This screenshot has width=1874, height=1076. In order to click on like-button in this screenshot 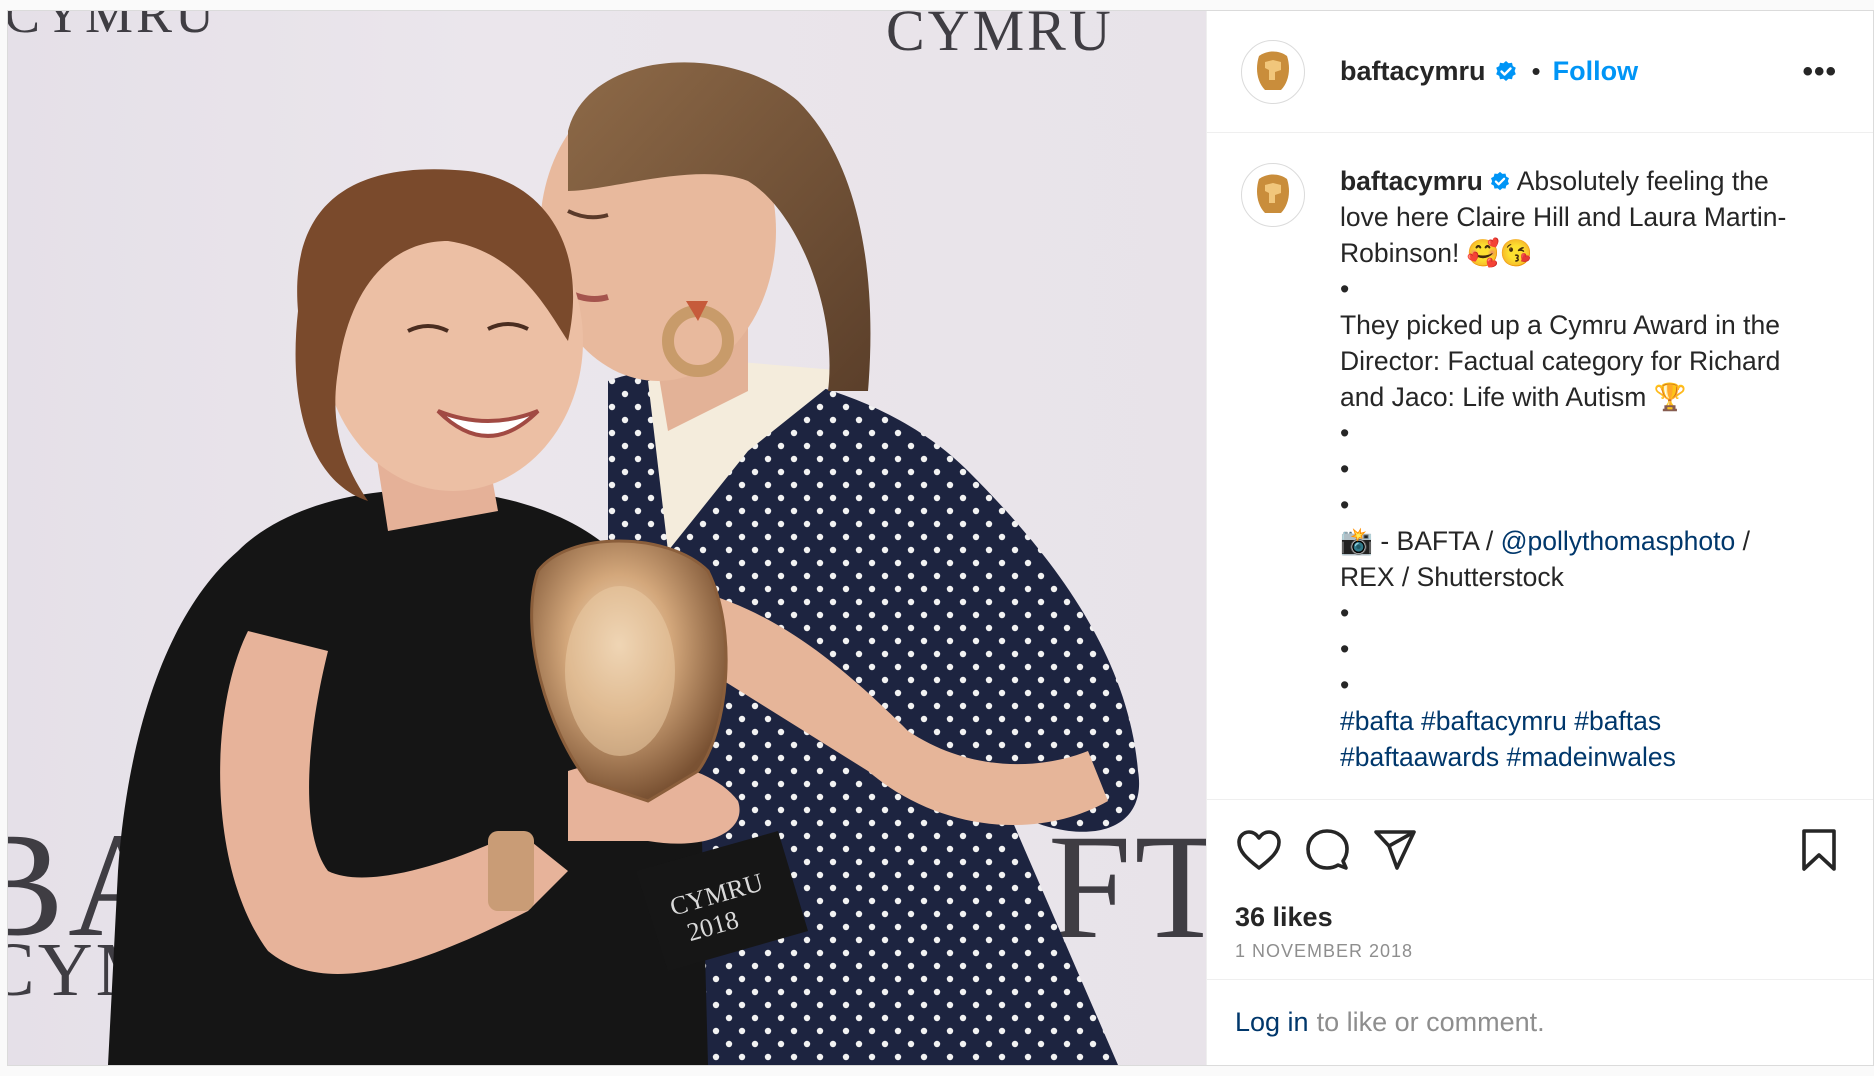, I will do `click(1259, 850)`.